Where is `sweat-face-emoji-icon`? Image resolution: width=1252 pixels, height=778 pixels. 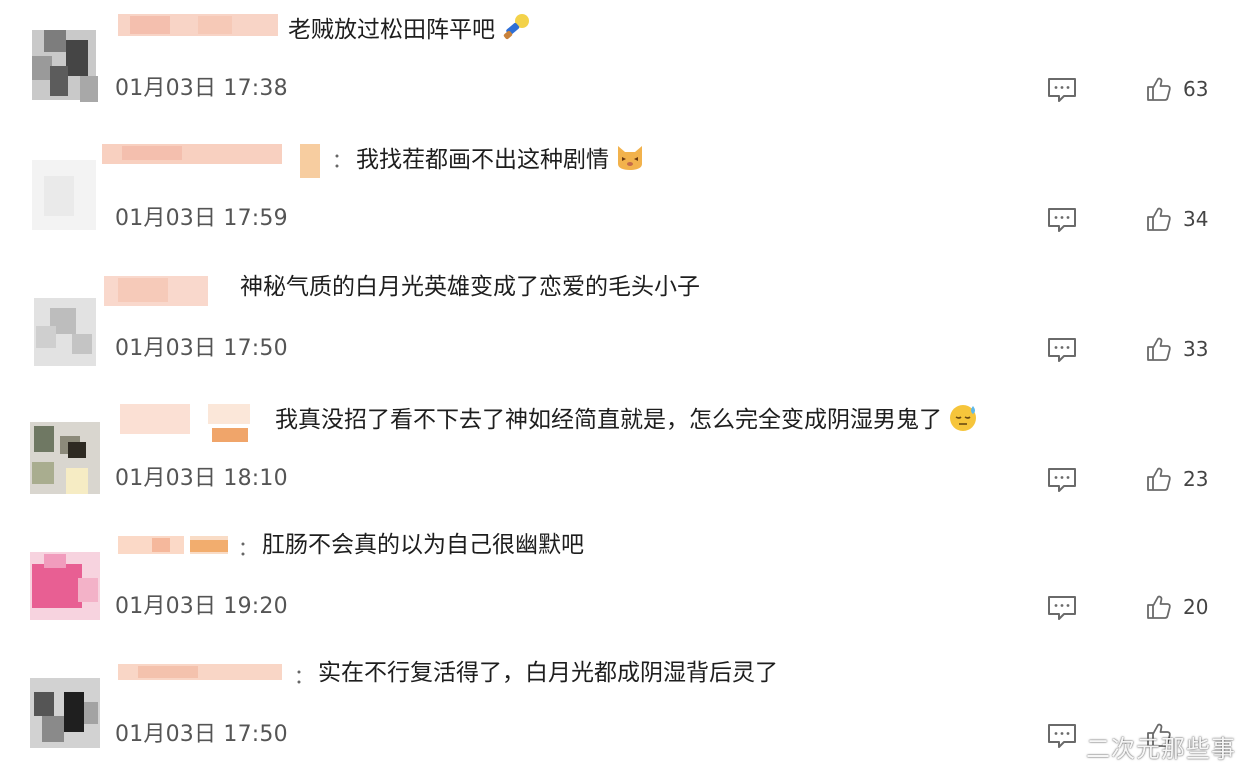
sweat-face-emoji-icon is located at coordinates (963, 417).